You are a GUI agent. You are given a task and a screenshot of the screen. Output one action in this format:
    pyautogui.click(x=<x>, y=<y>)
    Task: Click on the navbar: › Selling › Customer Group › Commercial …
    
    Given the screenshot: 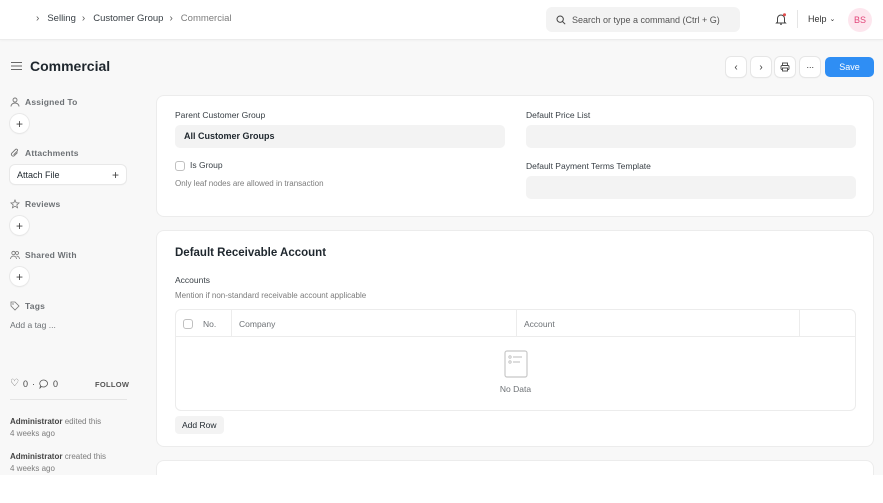 What is the action you would take?
    pyautogui.click(x=441, y=20)
    